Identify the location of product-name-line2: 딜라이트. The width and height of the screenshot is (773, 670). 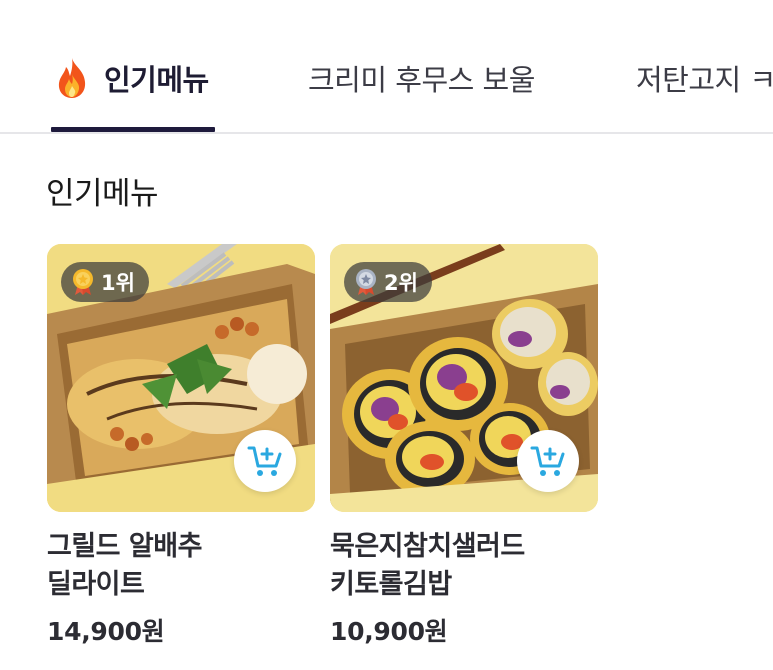
(96, 584).